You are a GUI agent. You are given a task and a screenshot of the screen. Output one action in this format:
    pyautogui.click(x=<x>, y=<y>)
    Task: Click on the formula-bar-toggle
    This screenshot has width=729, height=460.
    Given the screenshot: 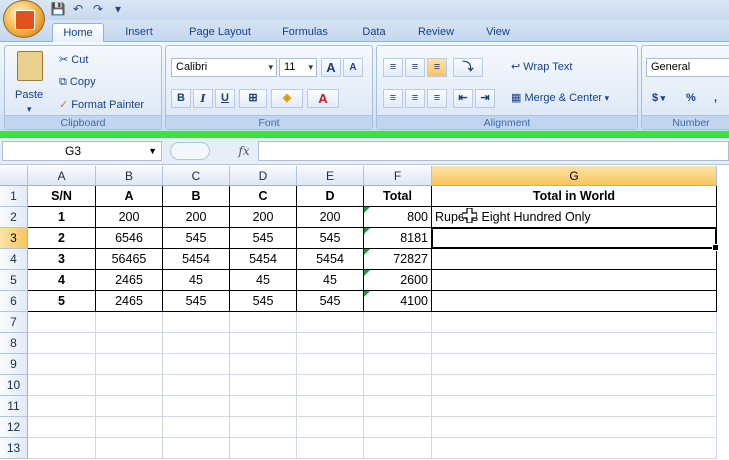 What is the action you would take?
    pyautogui.click(x=190, y=151)
    